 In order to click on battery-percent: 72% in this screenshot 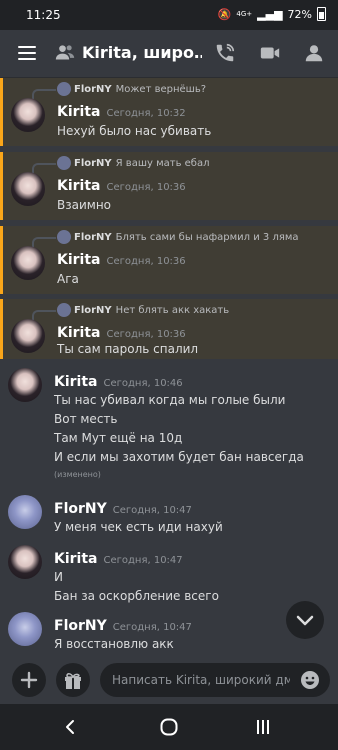, I will do `click(299, 14)`.